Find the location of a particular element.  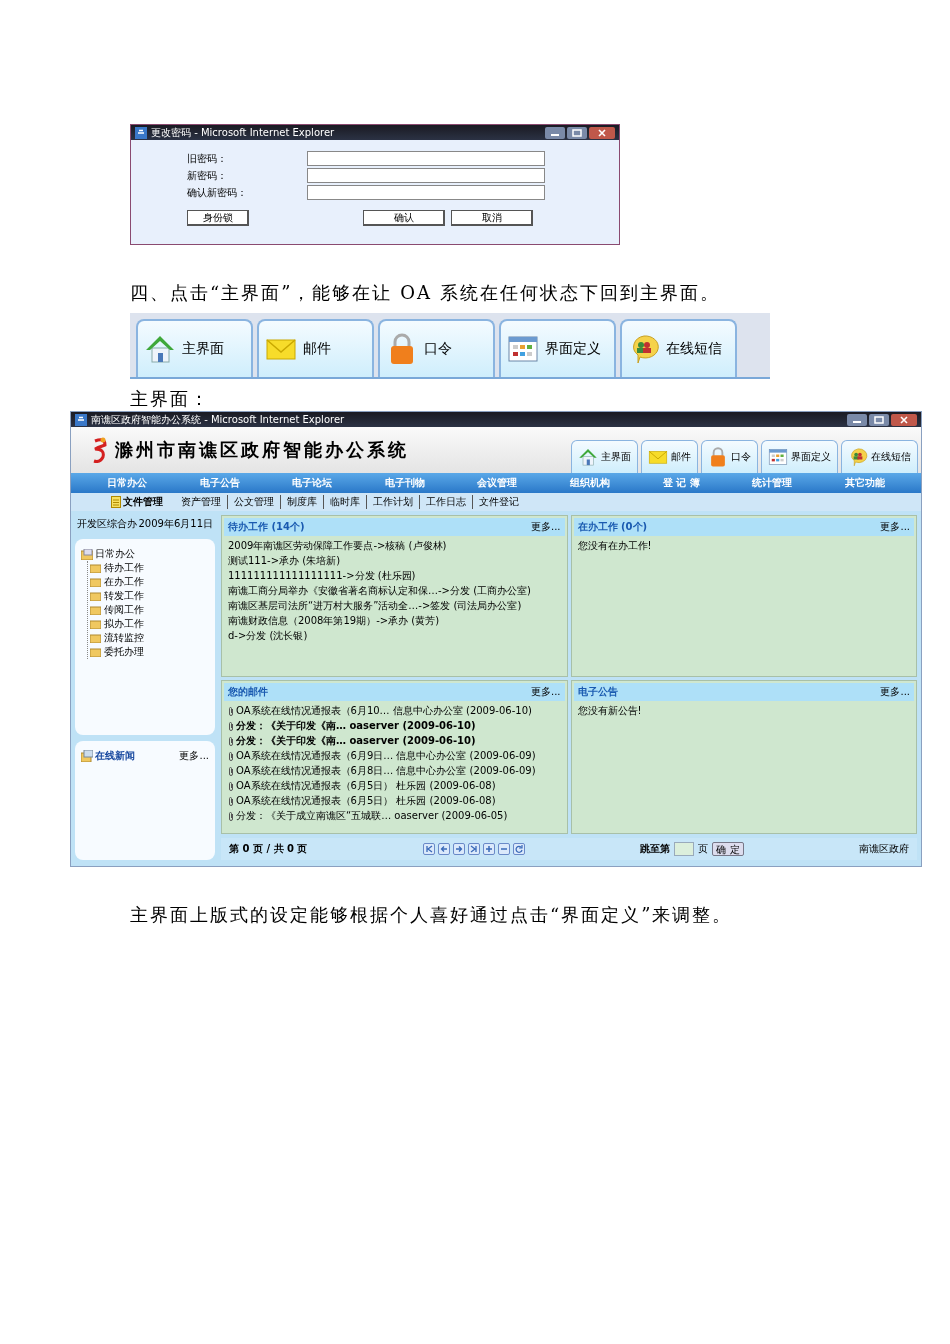

tree-item: 流转监控 is located at coordinates (124, 638).